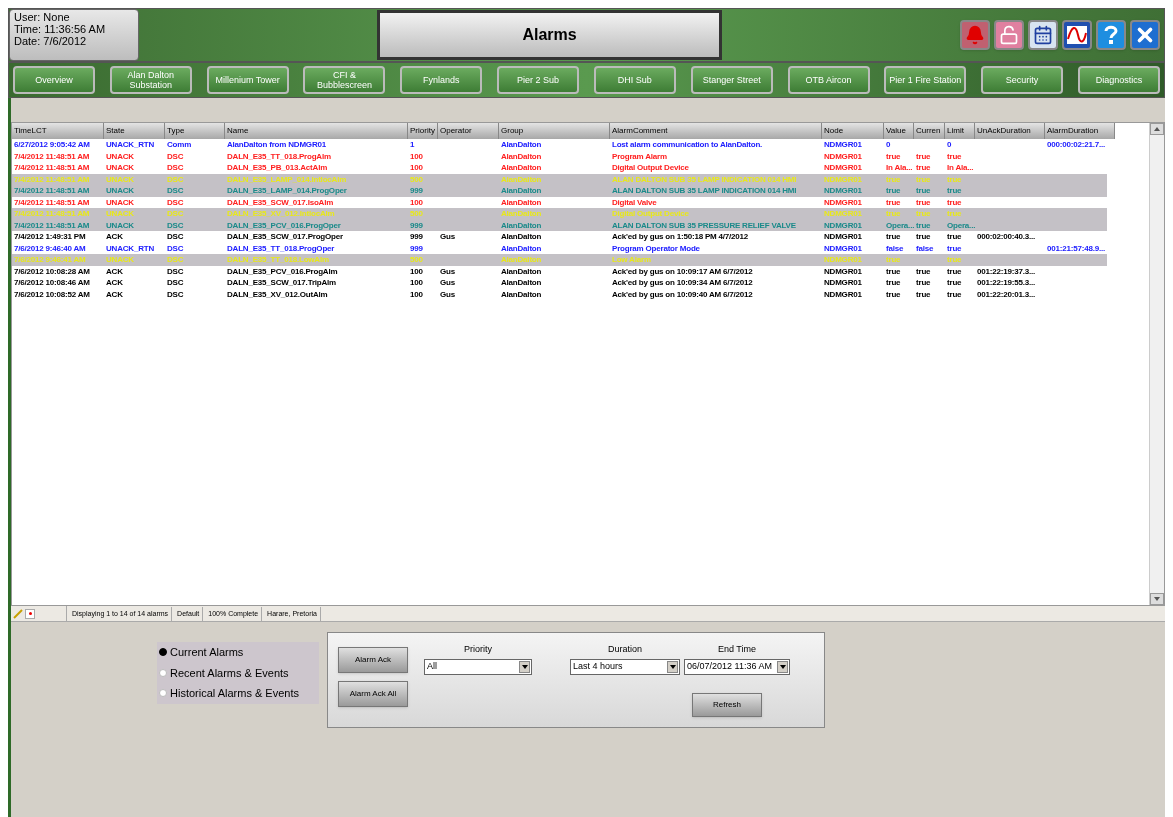  What do you see at coordinates (373, 694) in the screenshot?
I see `alarm-ack-all-button: Alarm Ack All` at bounding box center [373, 694].